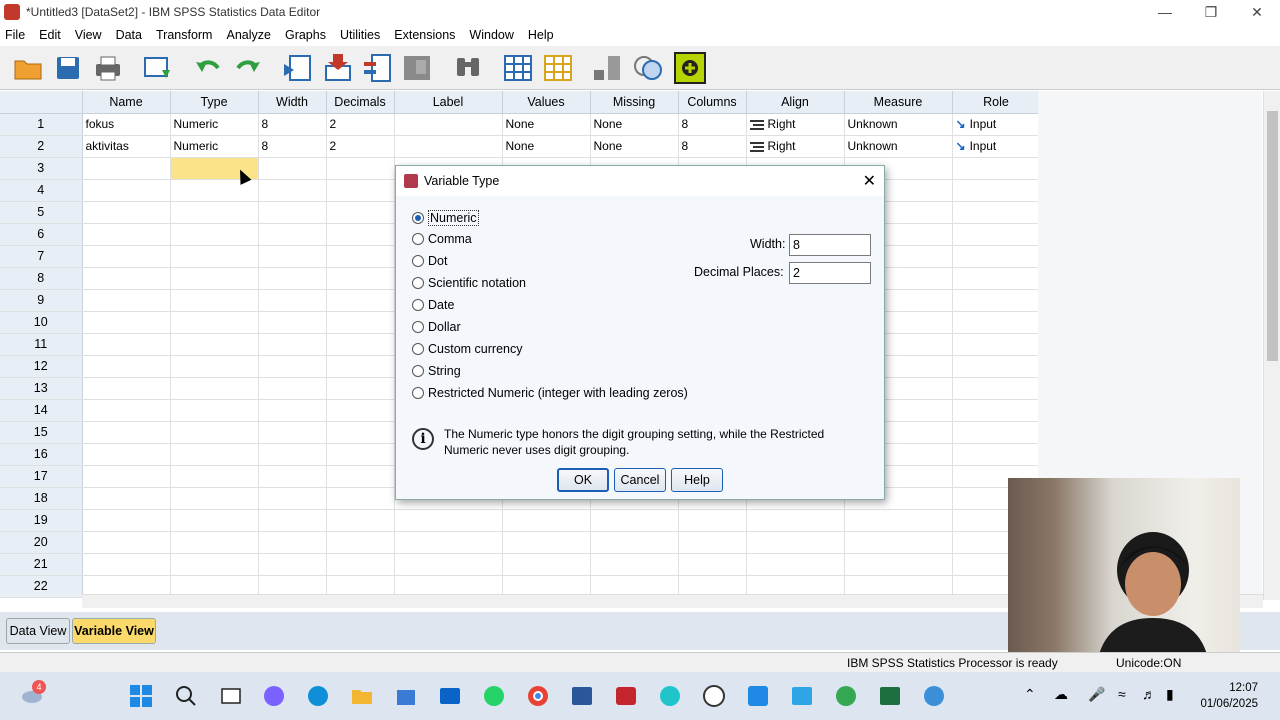 This screenshot has height=720, width=1280. I want to click on radio-string: String, so click(436, 371).